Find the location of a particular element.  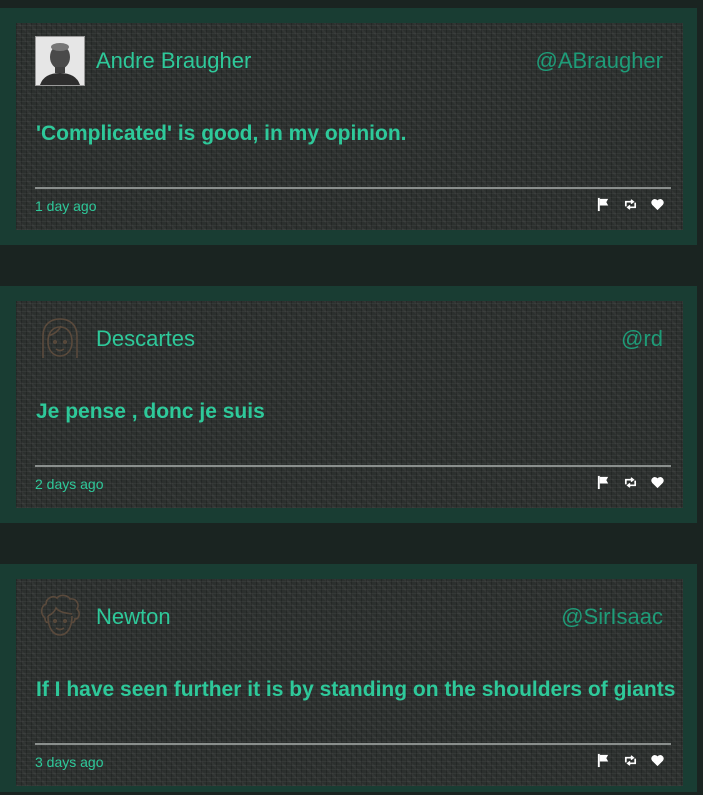

person-photo-icon is located at coordinates (60, 61).